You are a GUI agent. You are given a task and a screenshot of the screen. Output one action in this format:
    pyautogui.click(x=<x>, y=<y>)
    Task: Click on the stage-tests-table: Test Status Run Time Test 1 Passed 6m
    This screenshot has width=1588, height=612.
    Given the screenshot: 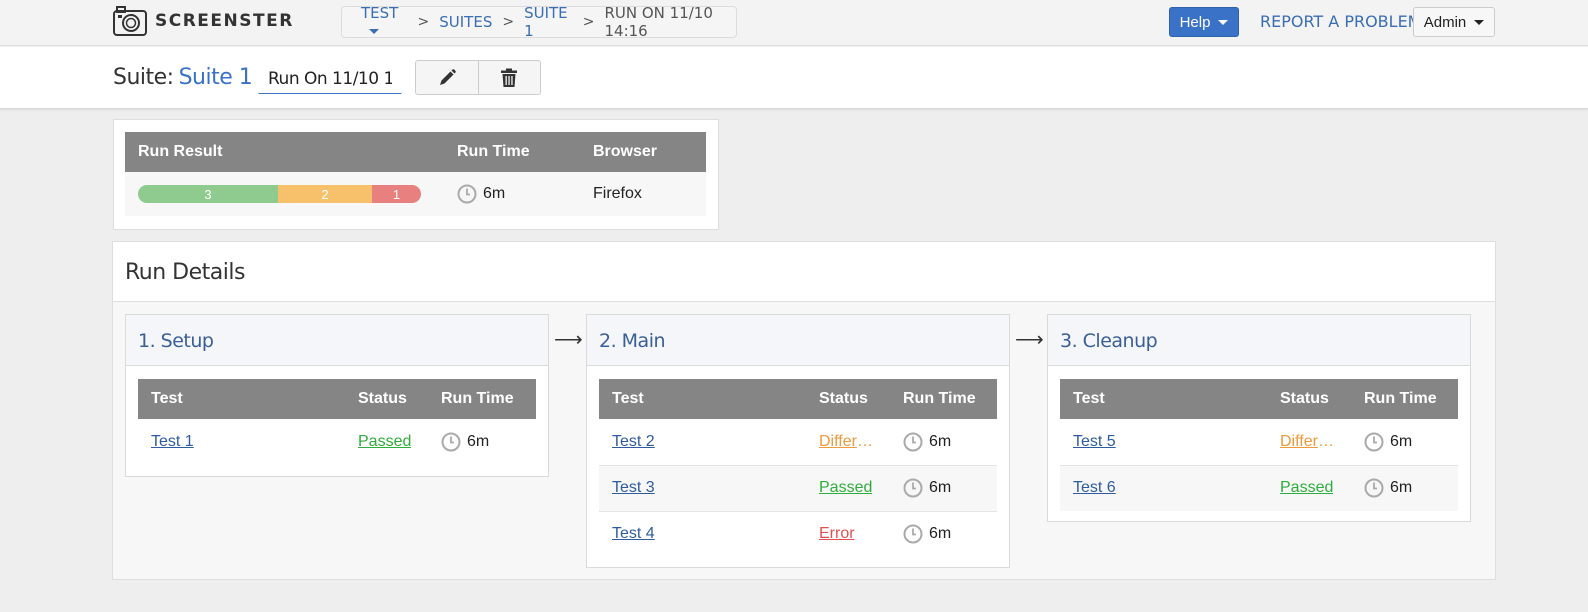 What is the action you would take?
    pyautogui.click(x=337, y=422)
    